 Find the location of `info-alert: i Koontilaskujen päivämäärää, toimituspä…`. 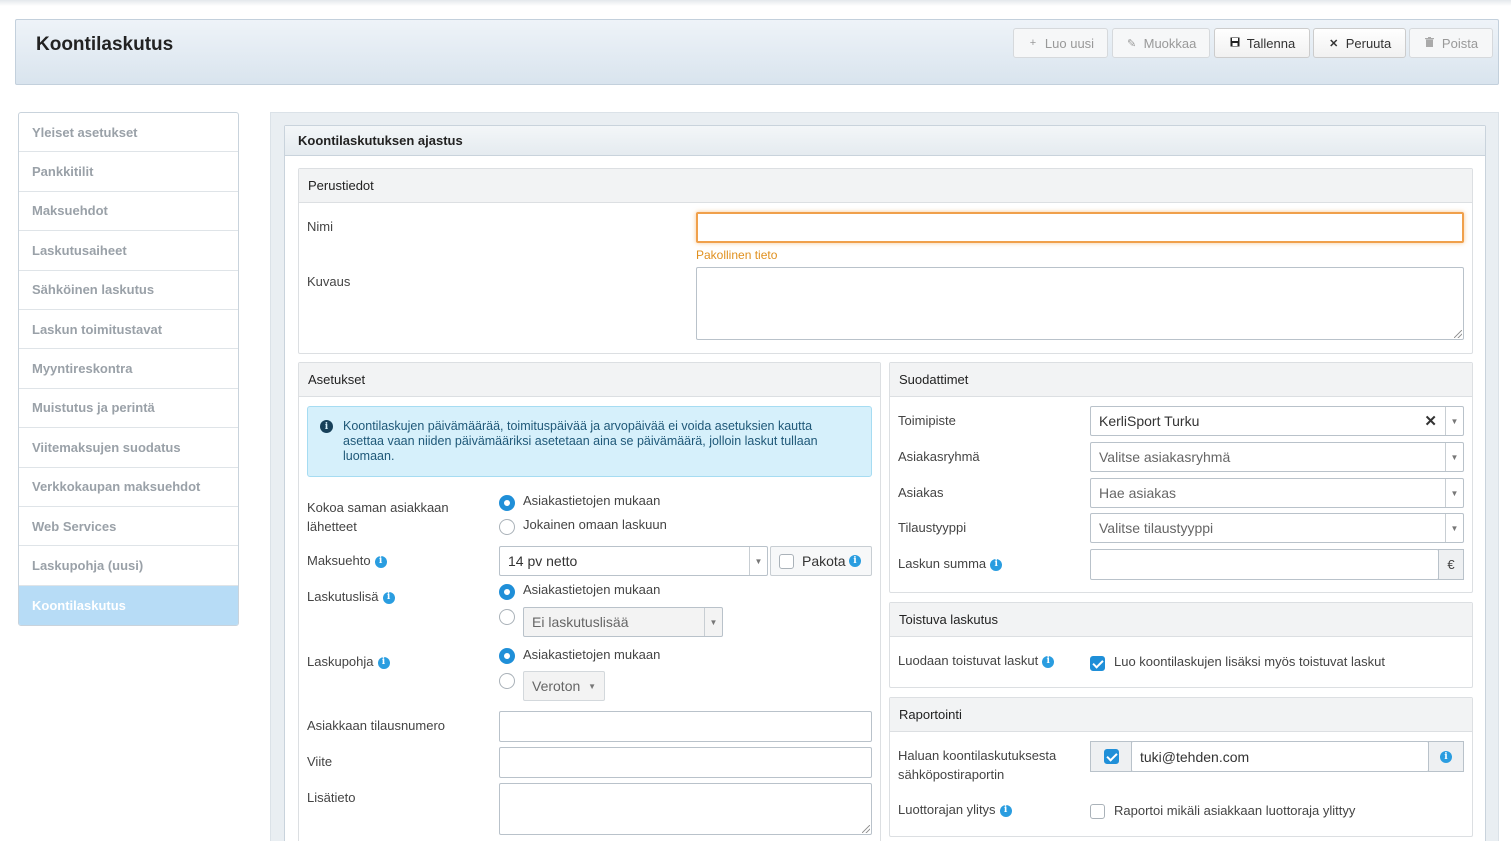

info-alert: i Koontilaskujen päivämäärää, toimituspä… is located at coordinates (589, 441).